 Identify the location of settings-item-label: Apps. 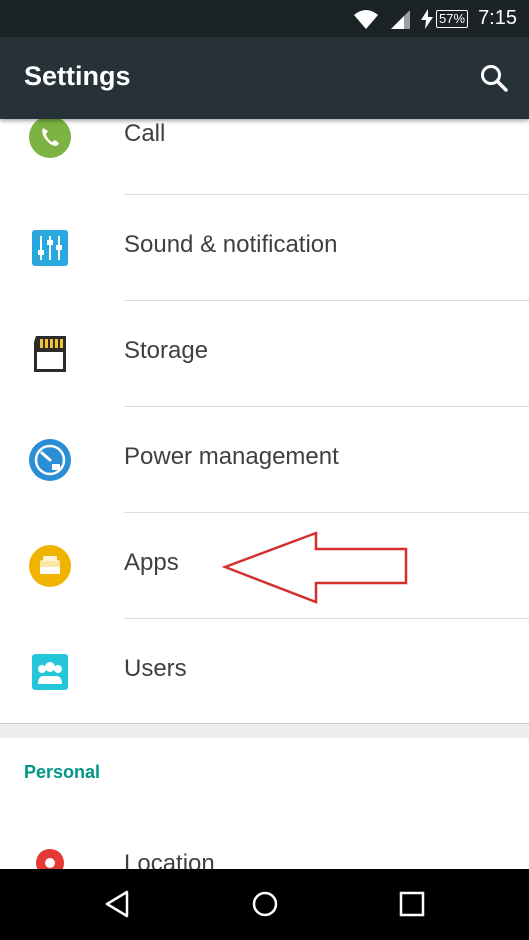
(151, 562).